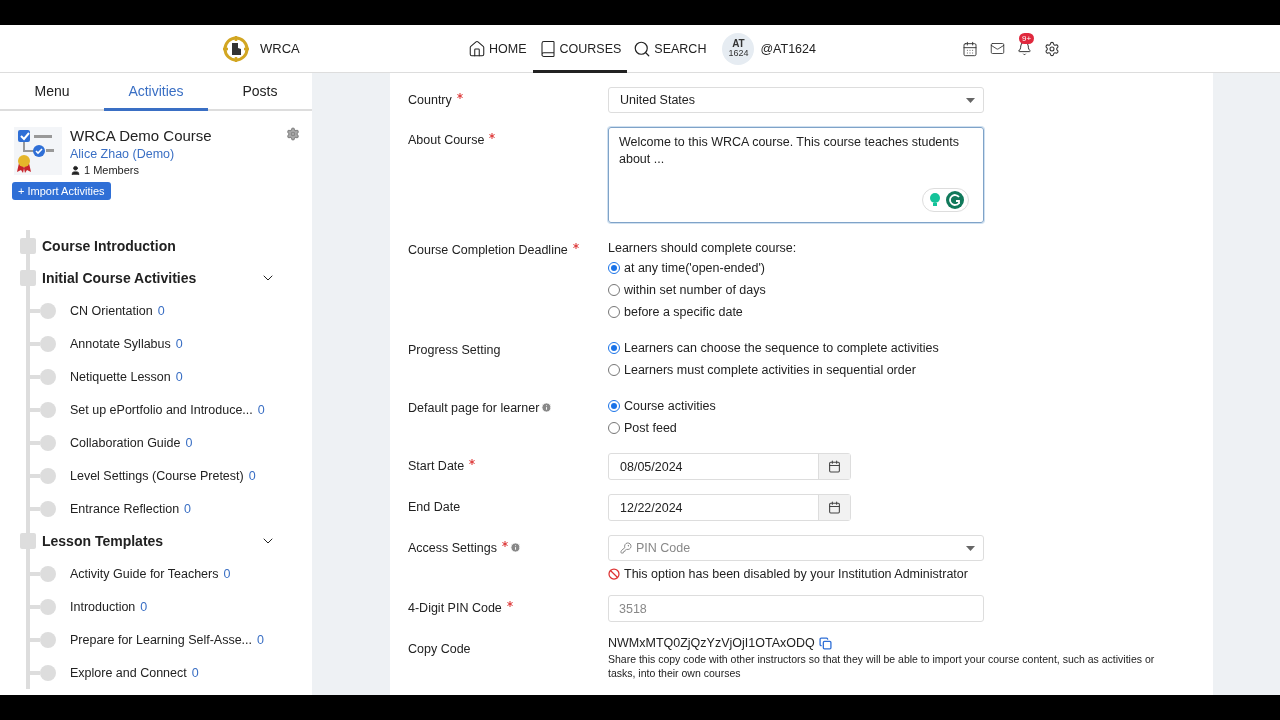 This screenshot has width=1280, height=720. I want to click on notice-text: This option has been disabled by your Institution Administrator, so click(796, 574).